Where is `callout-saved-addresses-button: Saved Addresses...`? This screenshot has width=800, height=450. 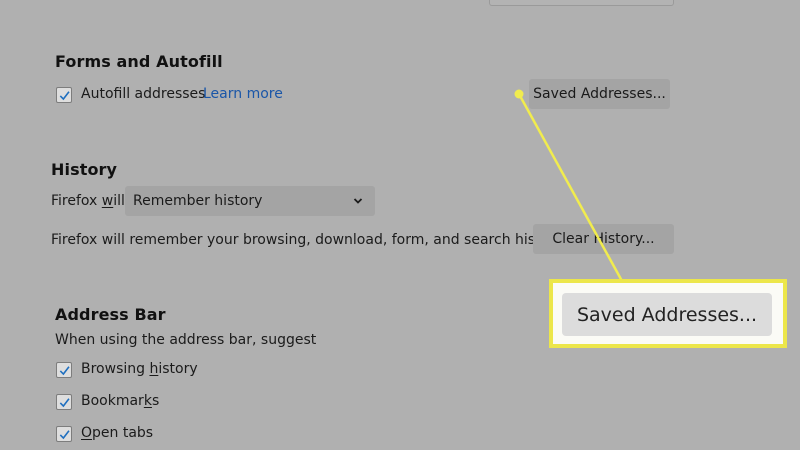
callout-saved-addresses-button: Saved Addresses... is located at coordinates (667, 314).